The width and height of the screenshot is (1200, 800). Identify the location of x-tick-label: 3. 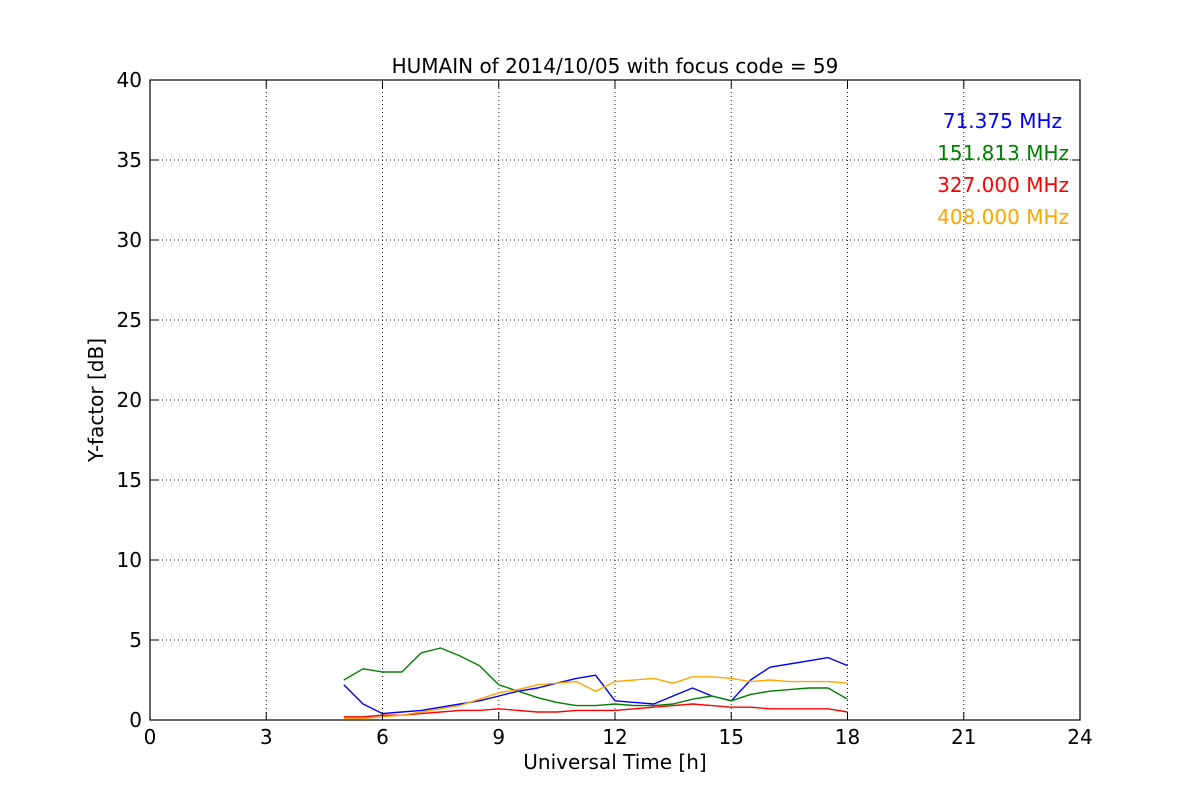
(266, 737).